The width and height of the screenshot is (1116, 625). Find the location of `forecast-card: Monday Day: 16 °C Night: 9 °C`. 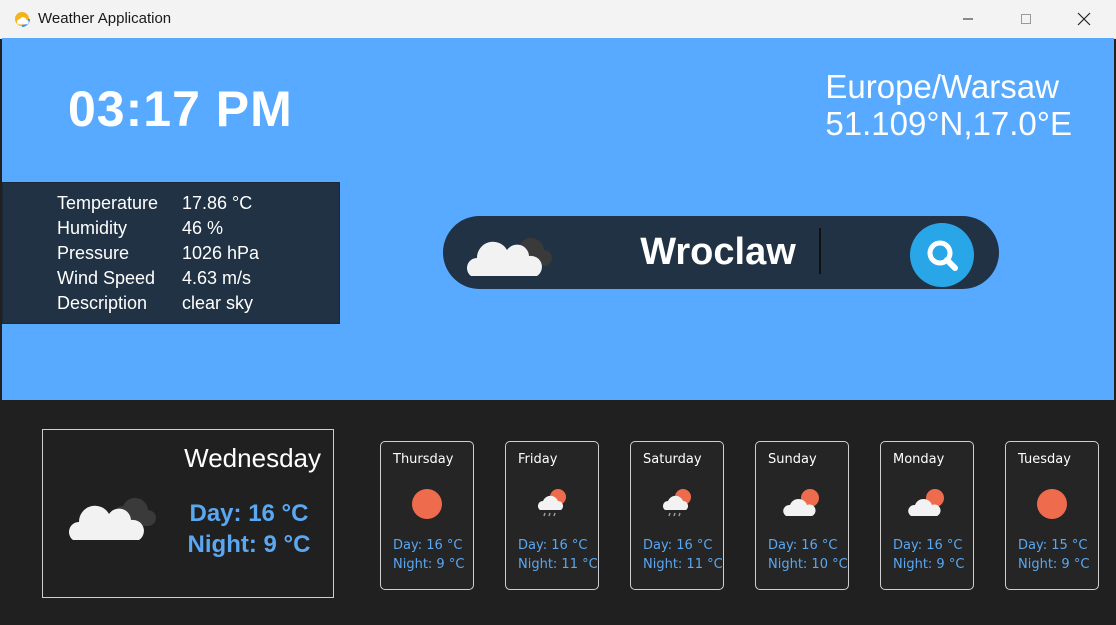

forecast-card: Monday Day: 16 °C Night: 9 °C is located at coordinates (927, 515).